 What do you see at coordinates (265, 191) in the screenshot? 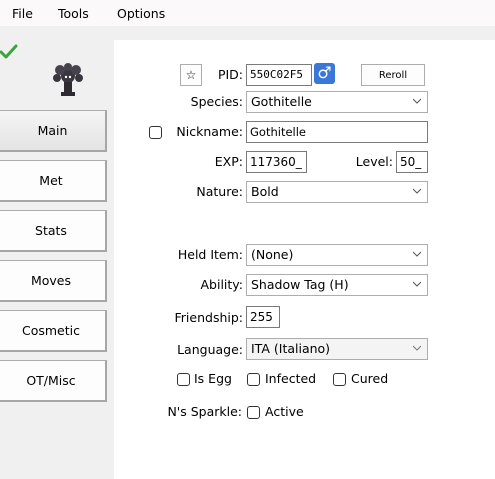
I see `nature-value: Bold` at bounding box center [265, 191].